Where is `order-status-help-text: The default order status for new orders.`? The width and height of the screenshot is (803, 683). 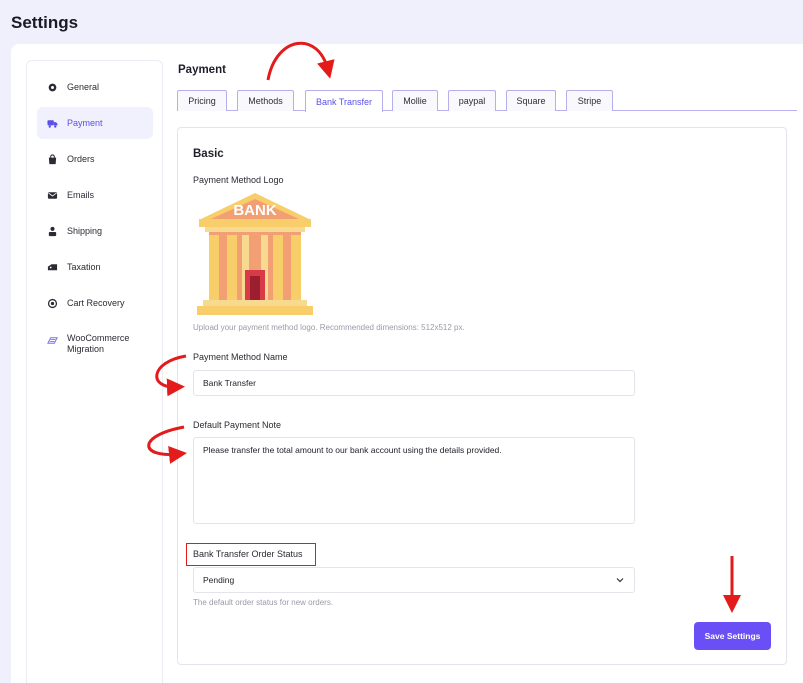 order-status-help-text: The default order status for new orders. is located at coordinates (263, 602).